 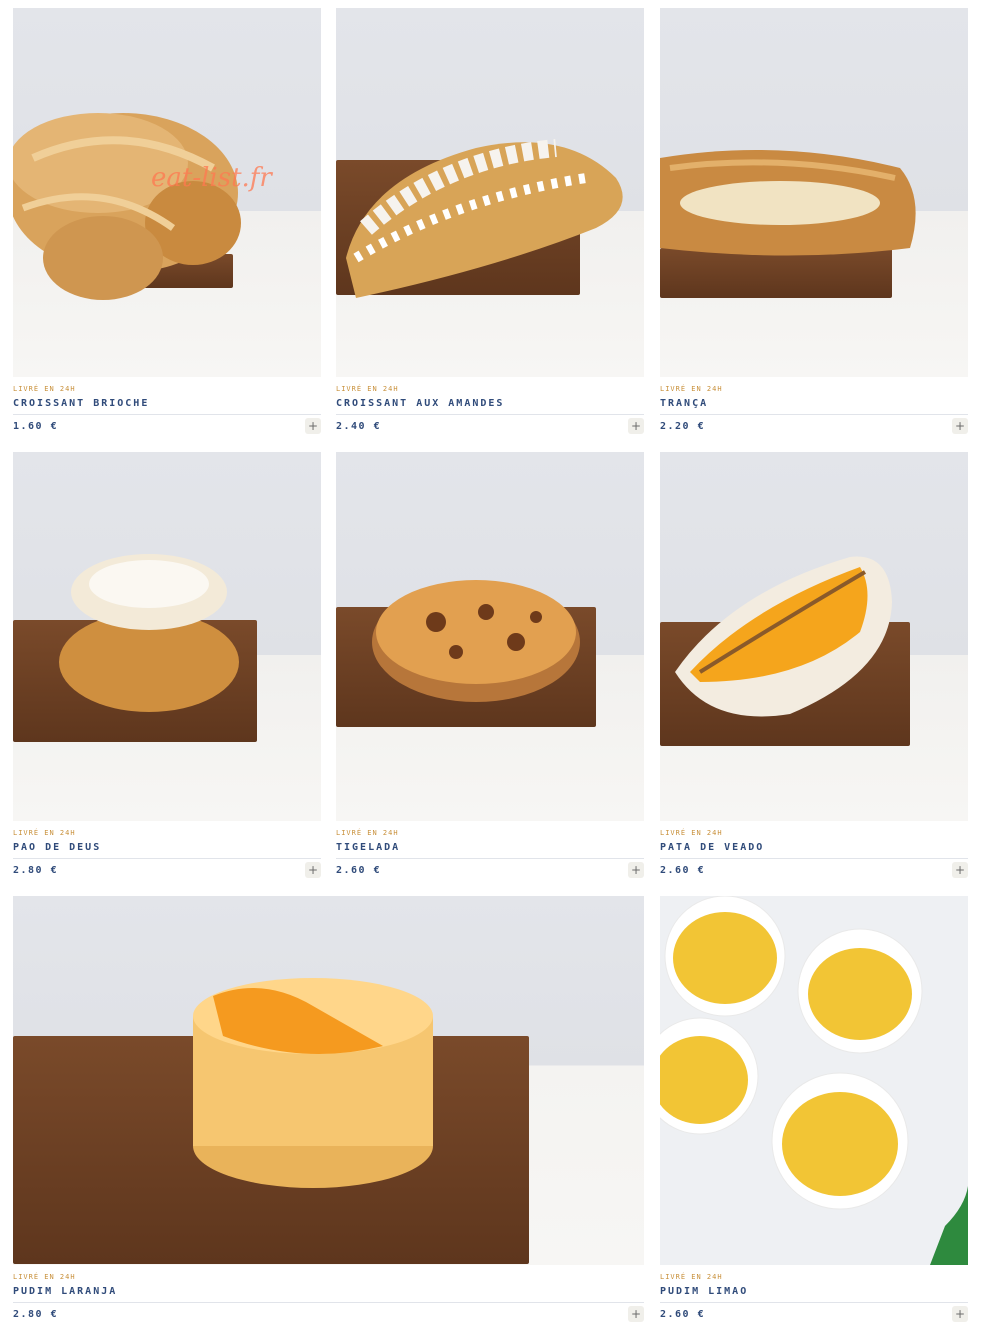 I want to click on product-name: PAO DE DEUS, so click(x=57, y=847).